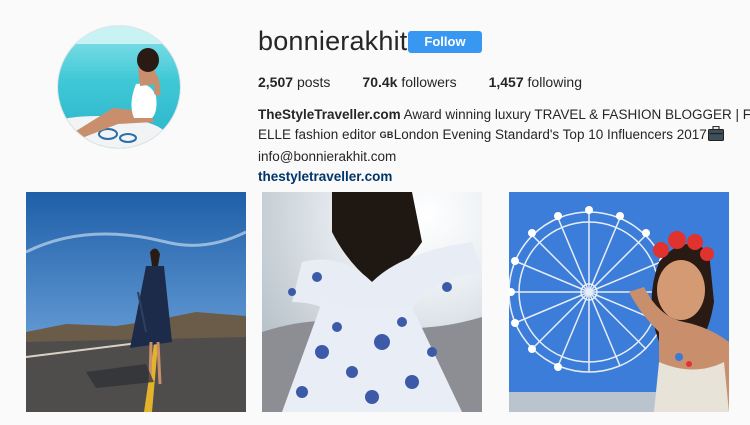 The height and width of the screenshot is (425, 750). Describe the element at coordinates (317, 134) in the screenshot. I see `bio-line2-start: ELLE fashion editor` at that location.